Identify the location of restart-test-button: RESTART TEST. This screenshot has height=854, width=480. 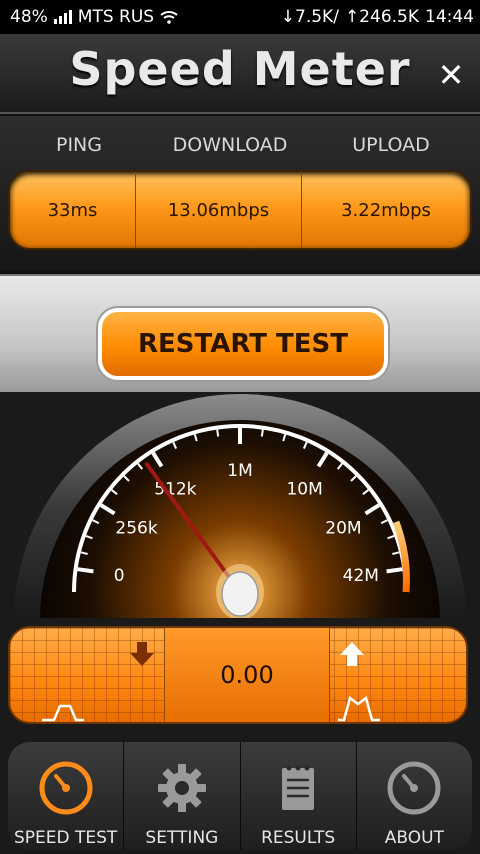
(243, 344).